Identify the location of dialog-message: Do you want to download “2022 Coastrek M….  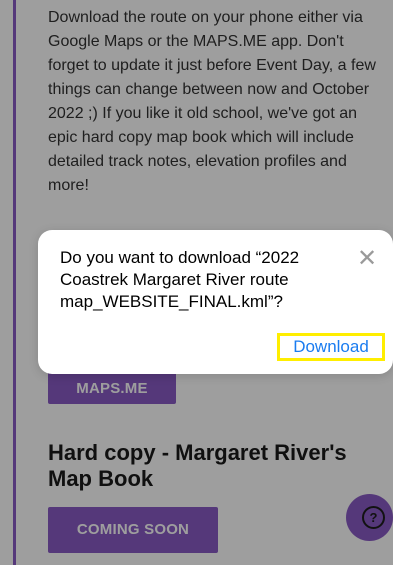
(180, 279).